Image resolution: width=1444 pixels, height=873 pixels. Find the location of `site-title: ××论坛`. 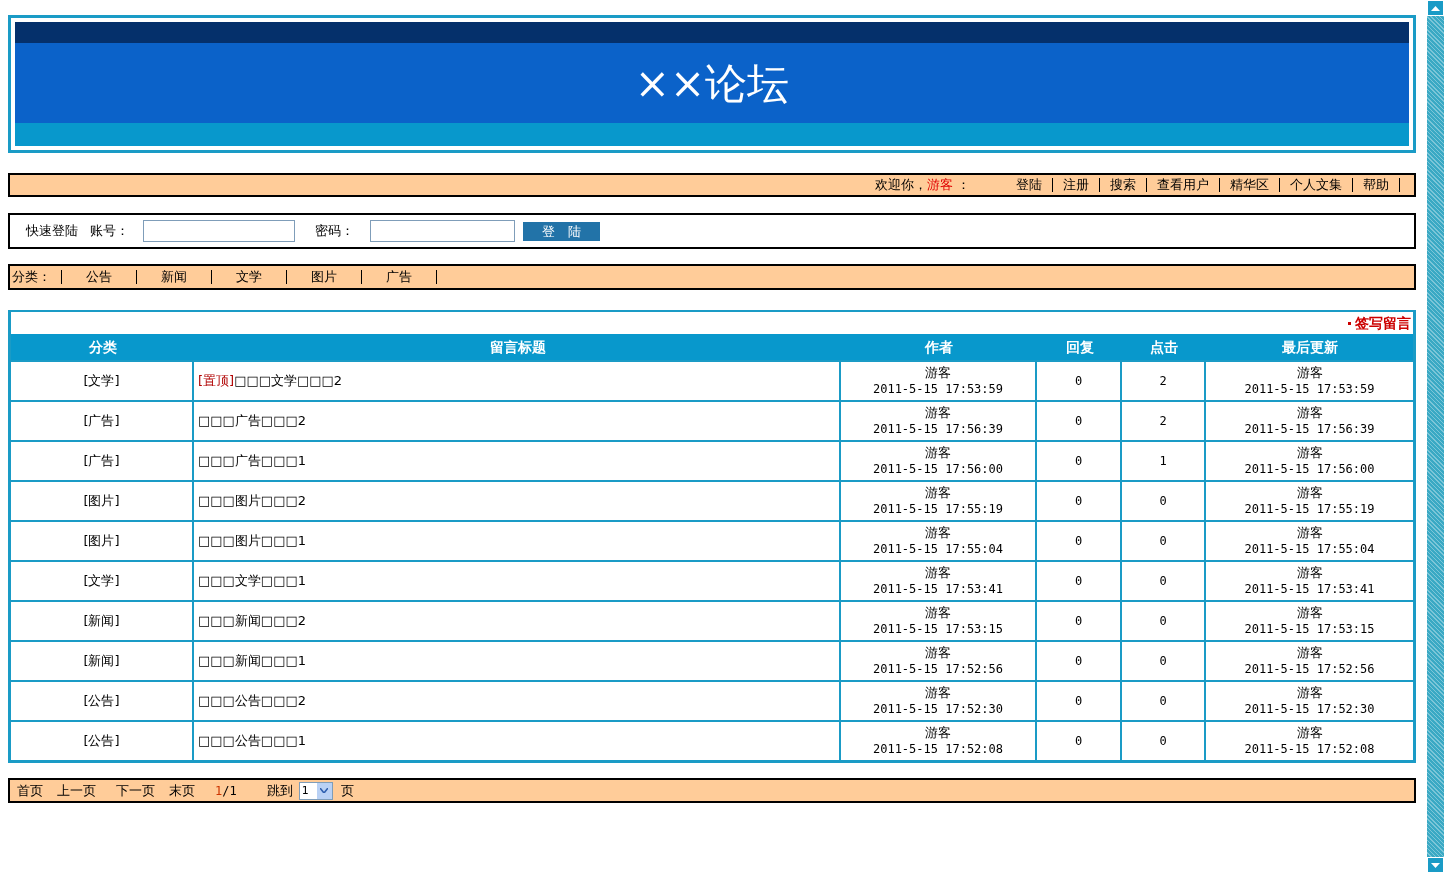

site-title: ××论坛 is located at coordinates (712, 83).